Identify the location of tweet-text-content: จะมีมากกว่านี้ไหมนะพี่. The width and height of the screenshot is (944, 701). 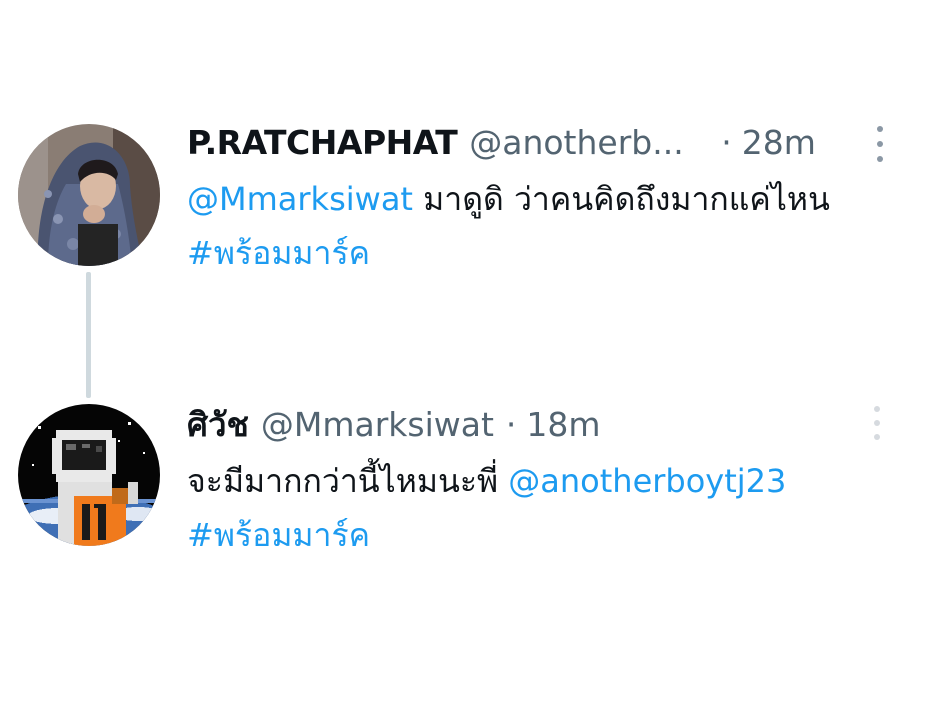
(348, 481).